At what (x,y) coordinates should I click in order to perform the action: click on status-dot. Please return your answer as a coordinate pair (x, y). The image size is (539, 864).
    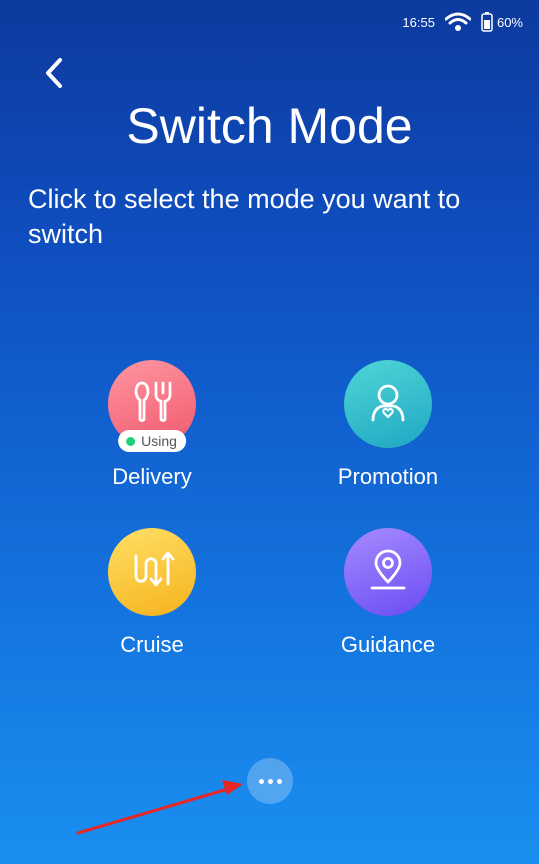
    Looking at the image, I should click on (131, 441).